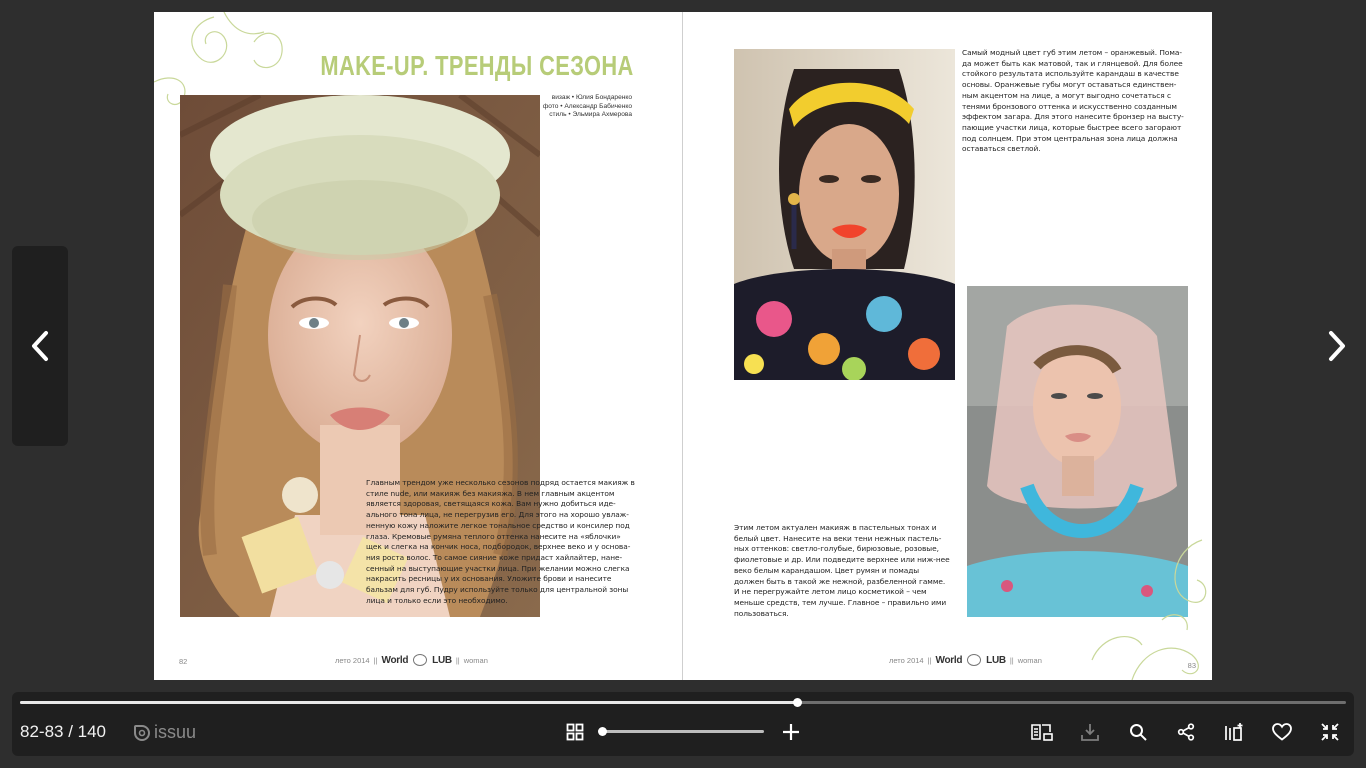 This screenshot has height=768, width=1366. I want to click on search-button, so click(1138, 732).